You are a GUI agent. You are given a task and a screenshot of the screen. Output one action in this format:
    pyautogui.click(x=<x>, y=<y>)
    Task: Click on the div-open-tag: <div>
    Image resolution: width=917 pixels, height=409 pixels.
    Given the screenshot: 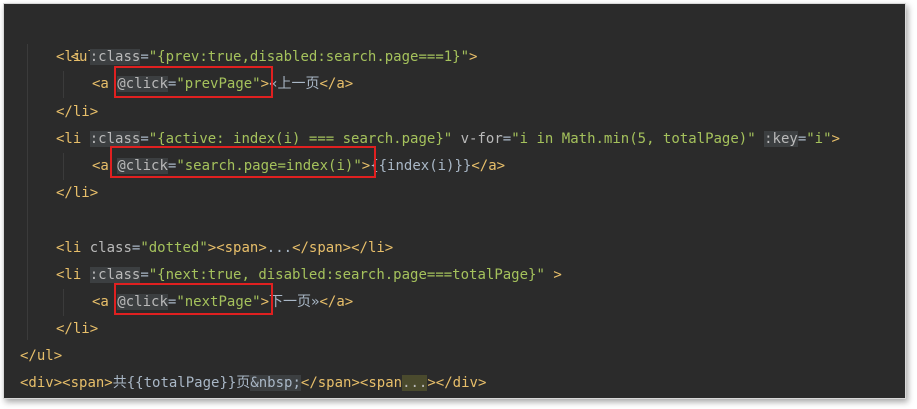 What is the action you would take?
    pyautogui.click(x=41, y=383)
    